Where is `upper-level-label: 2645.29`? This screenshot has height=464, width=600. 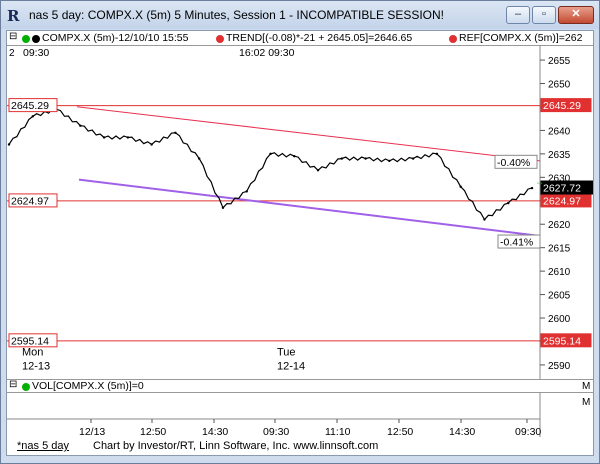 upper-level-label: 2645.29 is located at coordinates (33, 105).